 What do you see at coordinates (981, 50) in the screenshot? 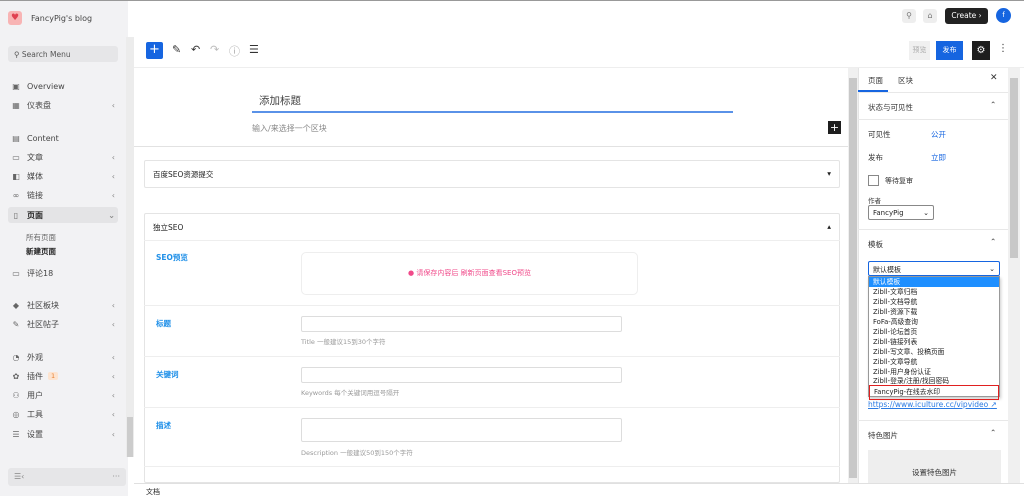
I see `settings-gear-icon: ⚙` at bounding box center [981, 50].